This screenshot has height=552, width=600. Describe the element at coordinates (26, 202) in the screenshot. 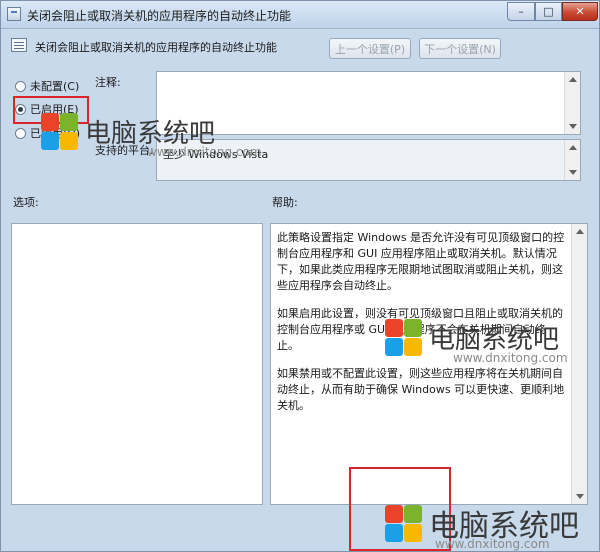

I see `options-section-label: 选项:` at that location.